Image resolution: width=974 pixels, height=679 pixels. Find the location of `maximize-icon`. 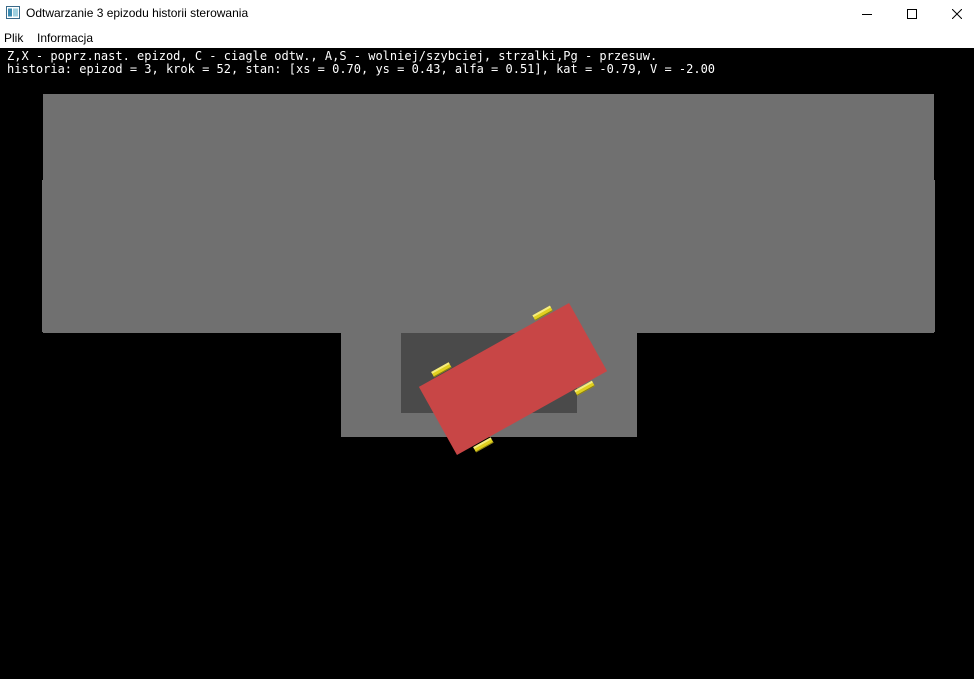

maximize-icon is located at coordinates (912, 14).